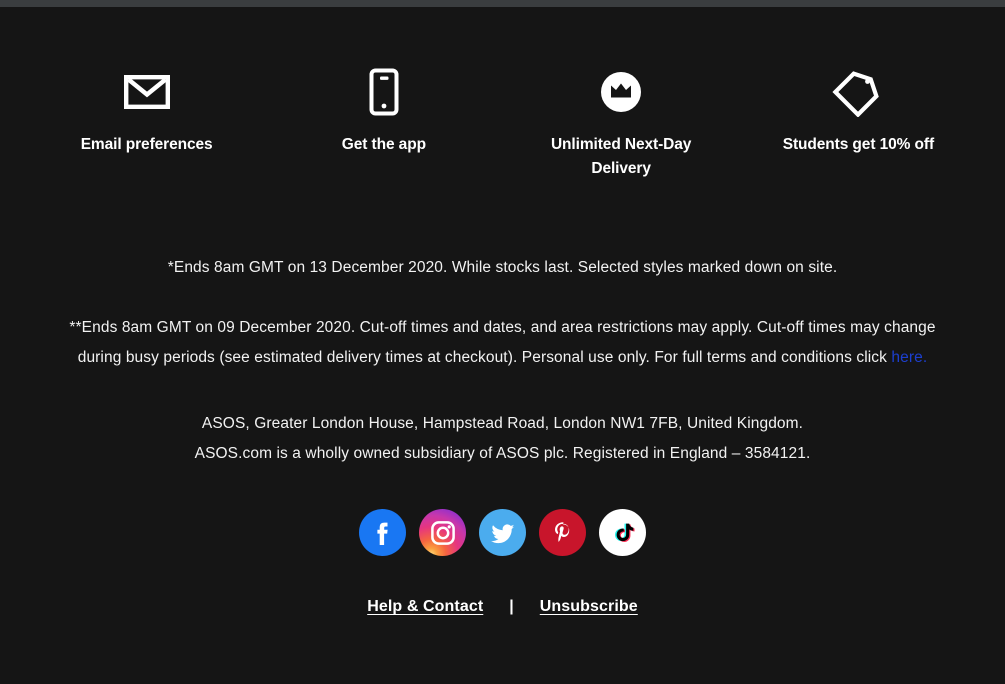 This screenshot has width=1005, height=684. Describe the element at coordinates (384, 92) in the screenshot. I see `mobile-phone-icon` at that location.